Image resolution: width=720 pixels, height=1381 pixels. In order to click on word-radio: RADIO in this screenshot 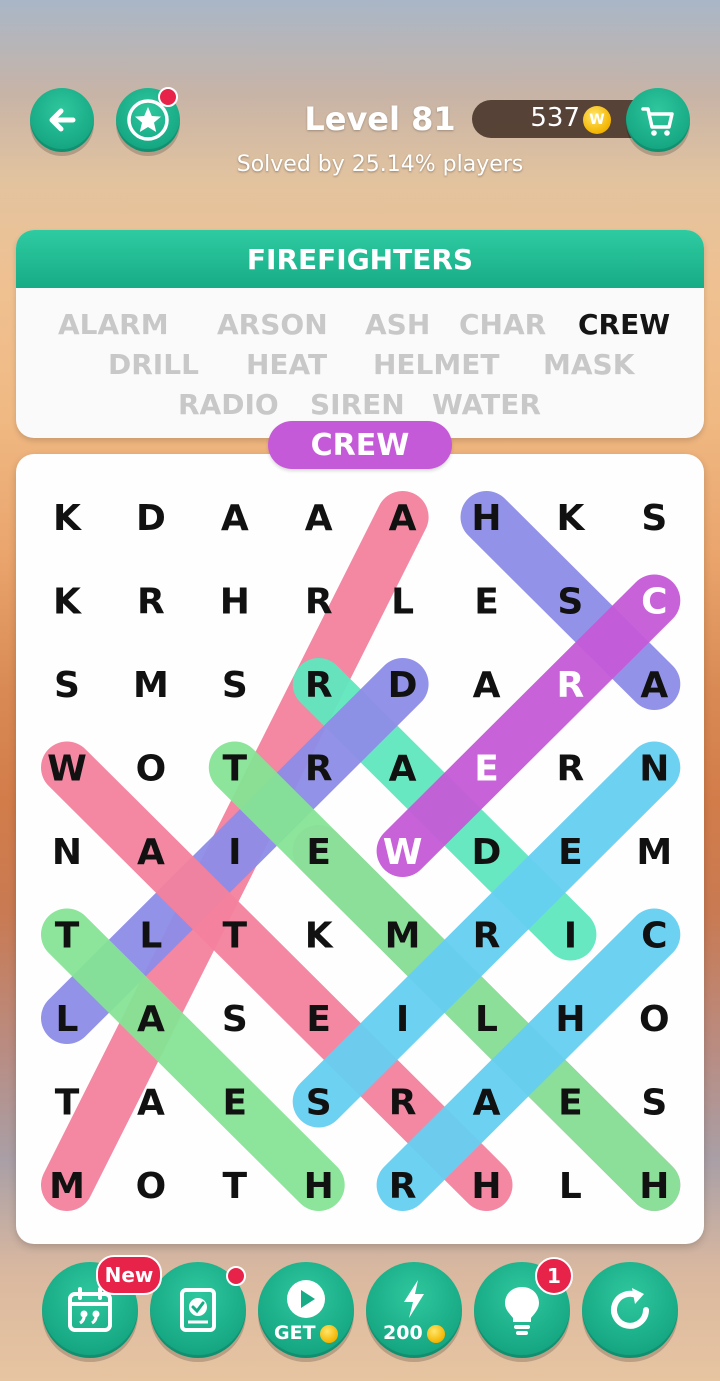, I will do `click(228, 404)`.